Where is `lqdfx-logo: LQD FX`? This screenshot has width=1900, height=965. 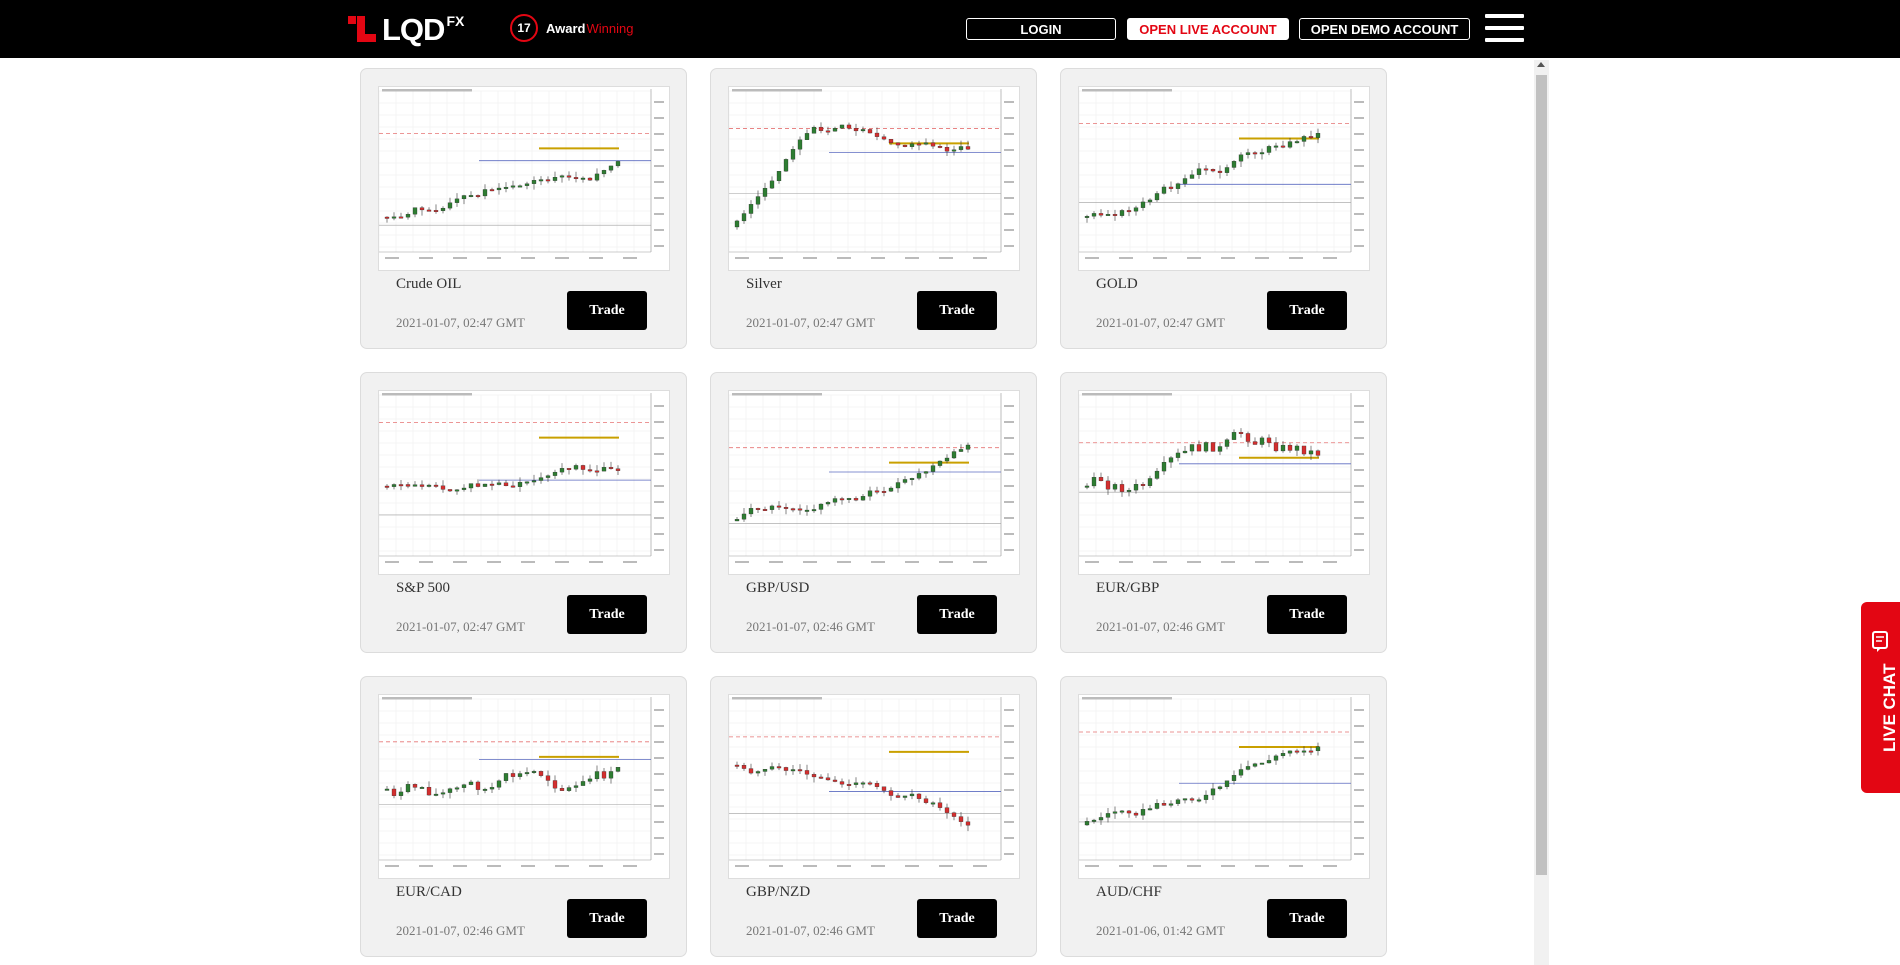
lqdfx-logo: LQD FX is located at coordinates (406, 29).